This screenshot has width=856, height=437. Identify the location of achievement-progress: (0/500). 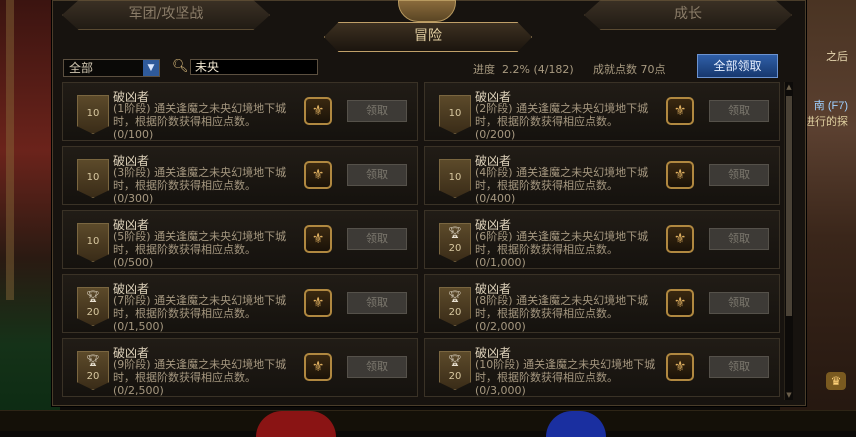
(133, 262).